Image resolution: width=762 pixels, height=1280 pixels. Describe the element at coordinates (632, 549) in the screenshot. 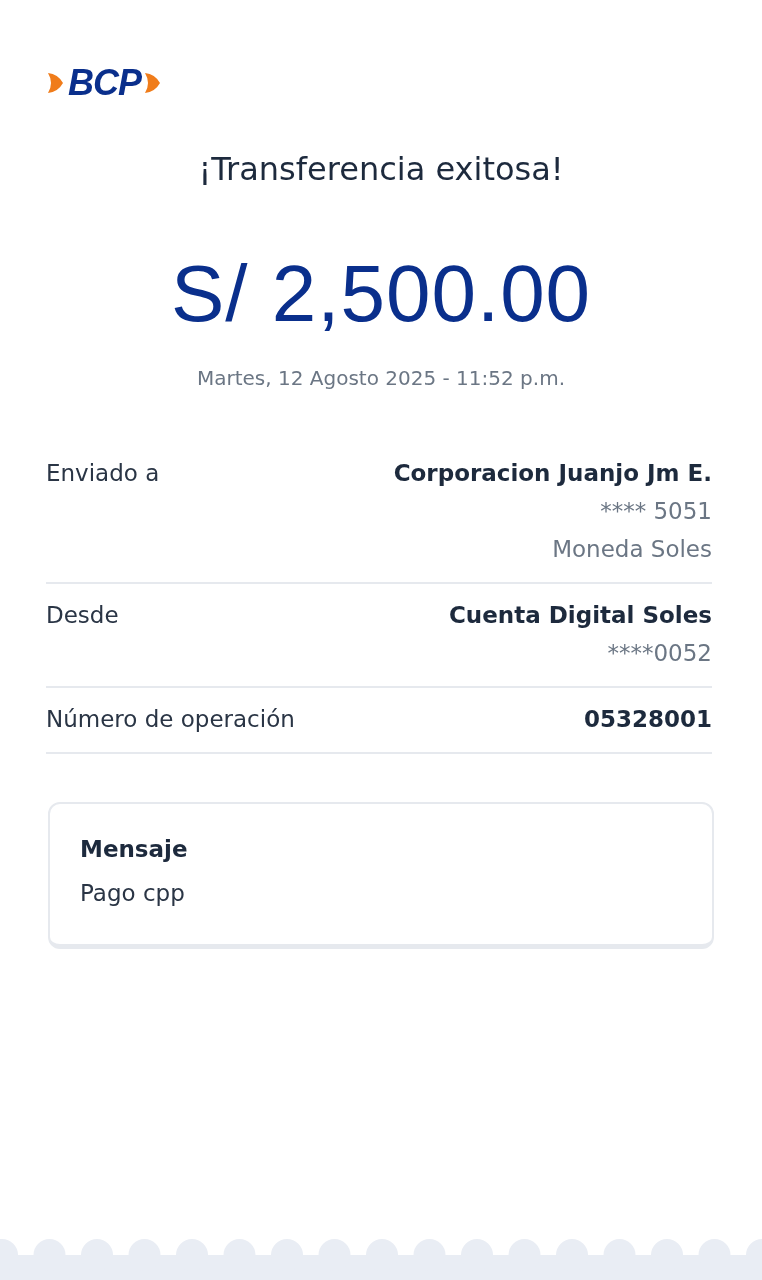

I see `detail-subtext: Moneda Soles` at that location.